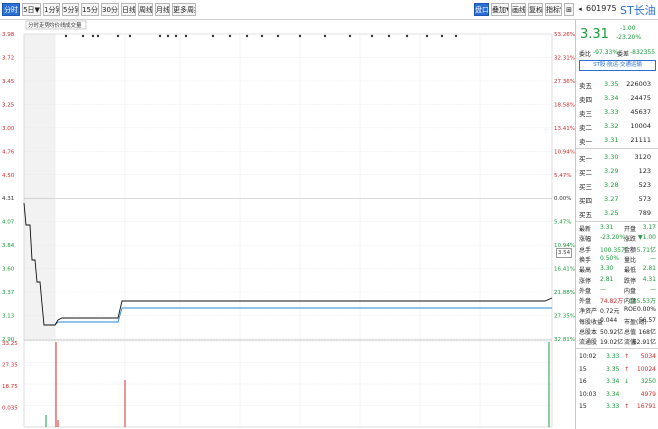 This screenshot has width=658, height=429. Describe the element at coordinates (646, 369) in the screenshot. I see `tick-volume: 10024` at that location.